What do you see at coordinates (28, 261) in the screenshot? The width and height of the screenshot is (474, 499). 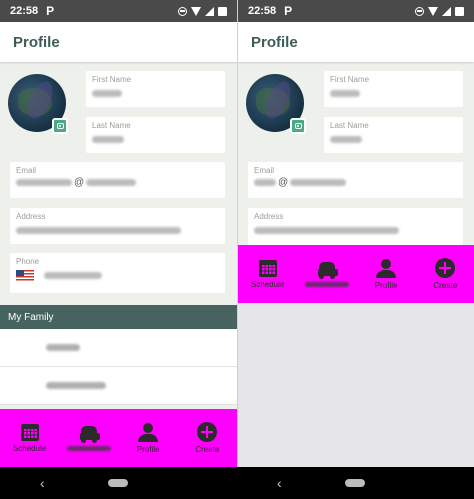 I see `phone-label: Phone` at bounding box center [28, 261].